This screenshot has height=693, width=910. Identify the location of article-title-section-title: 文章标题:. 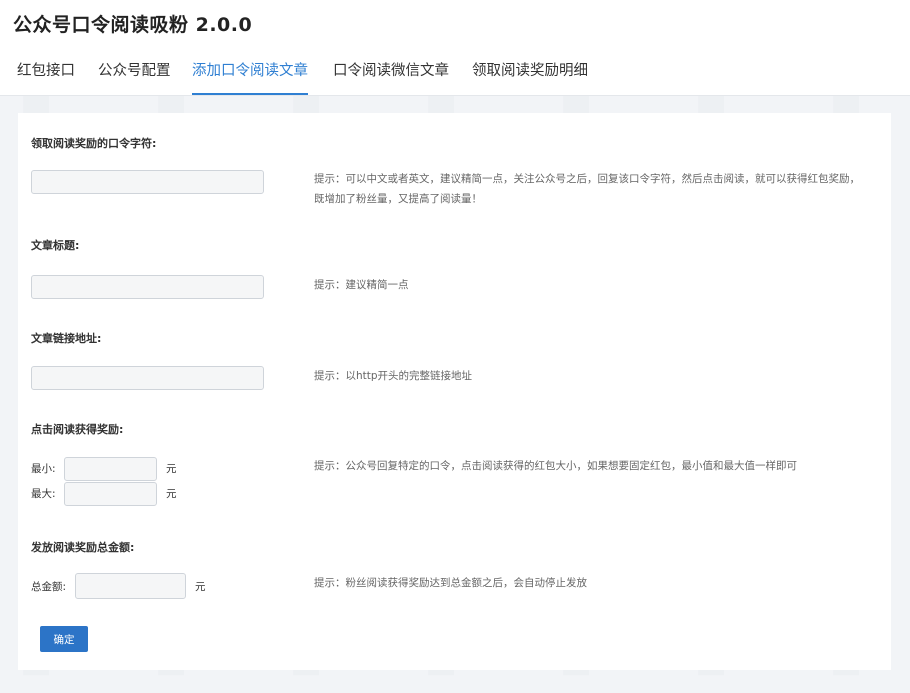
(55, 245).